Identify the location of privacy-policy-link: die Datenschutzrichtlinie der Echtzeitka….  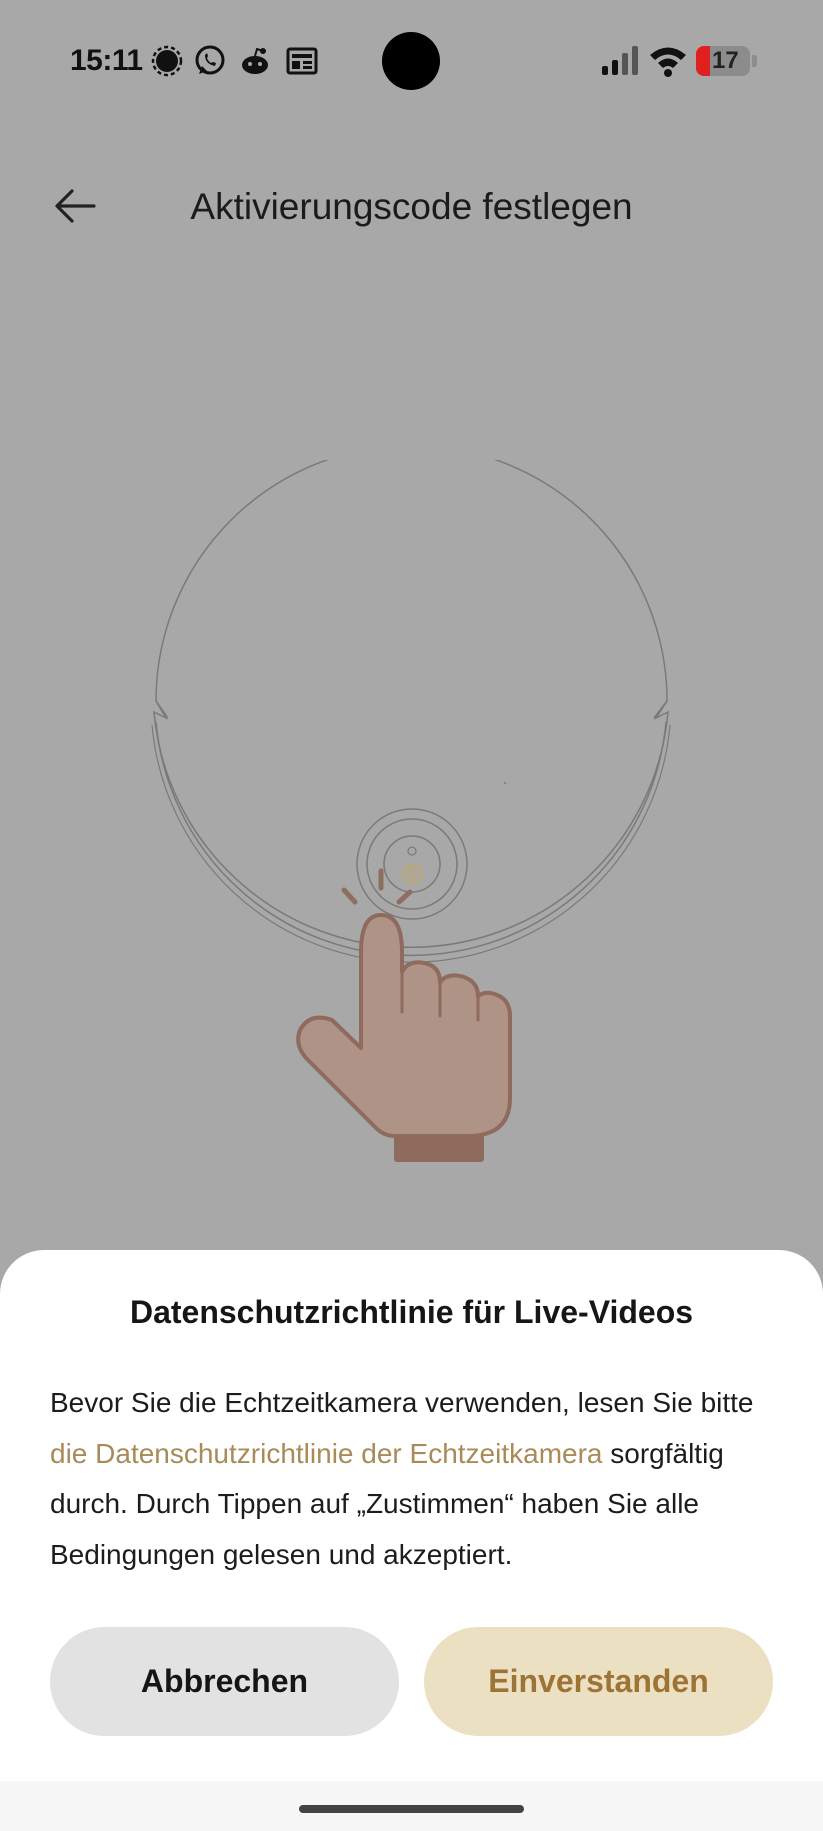
(326, 1453).